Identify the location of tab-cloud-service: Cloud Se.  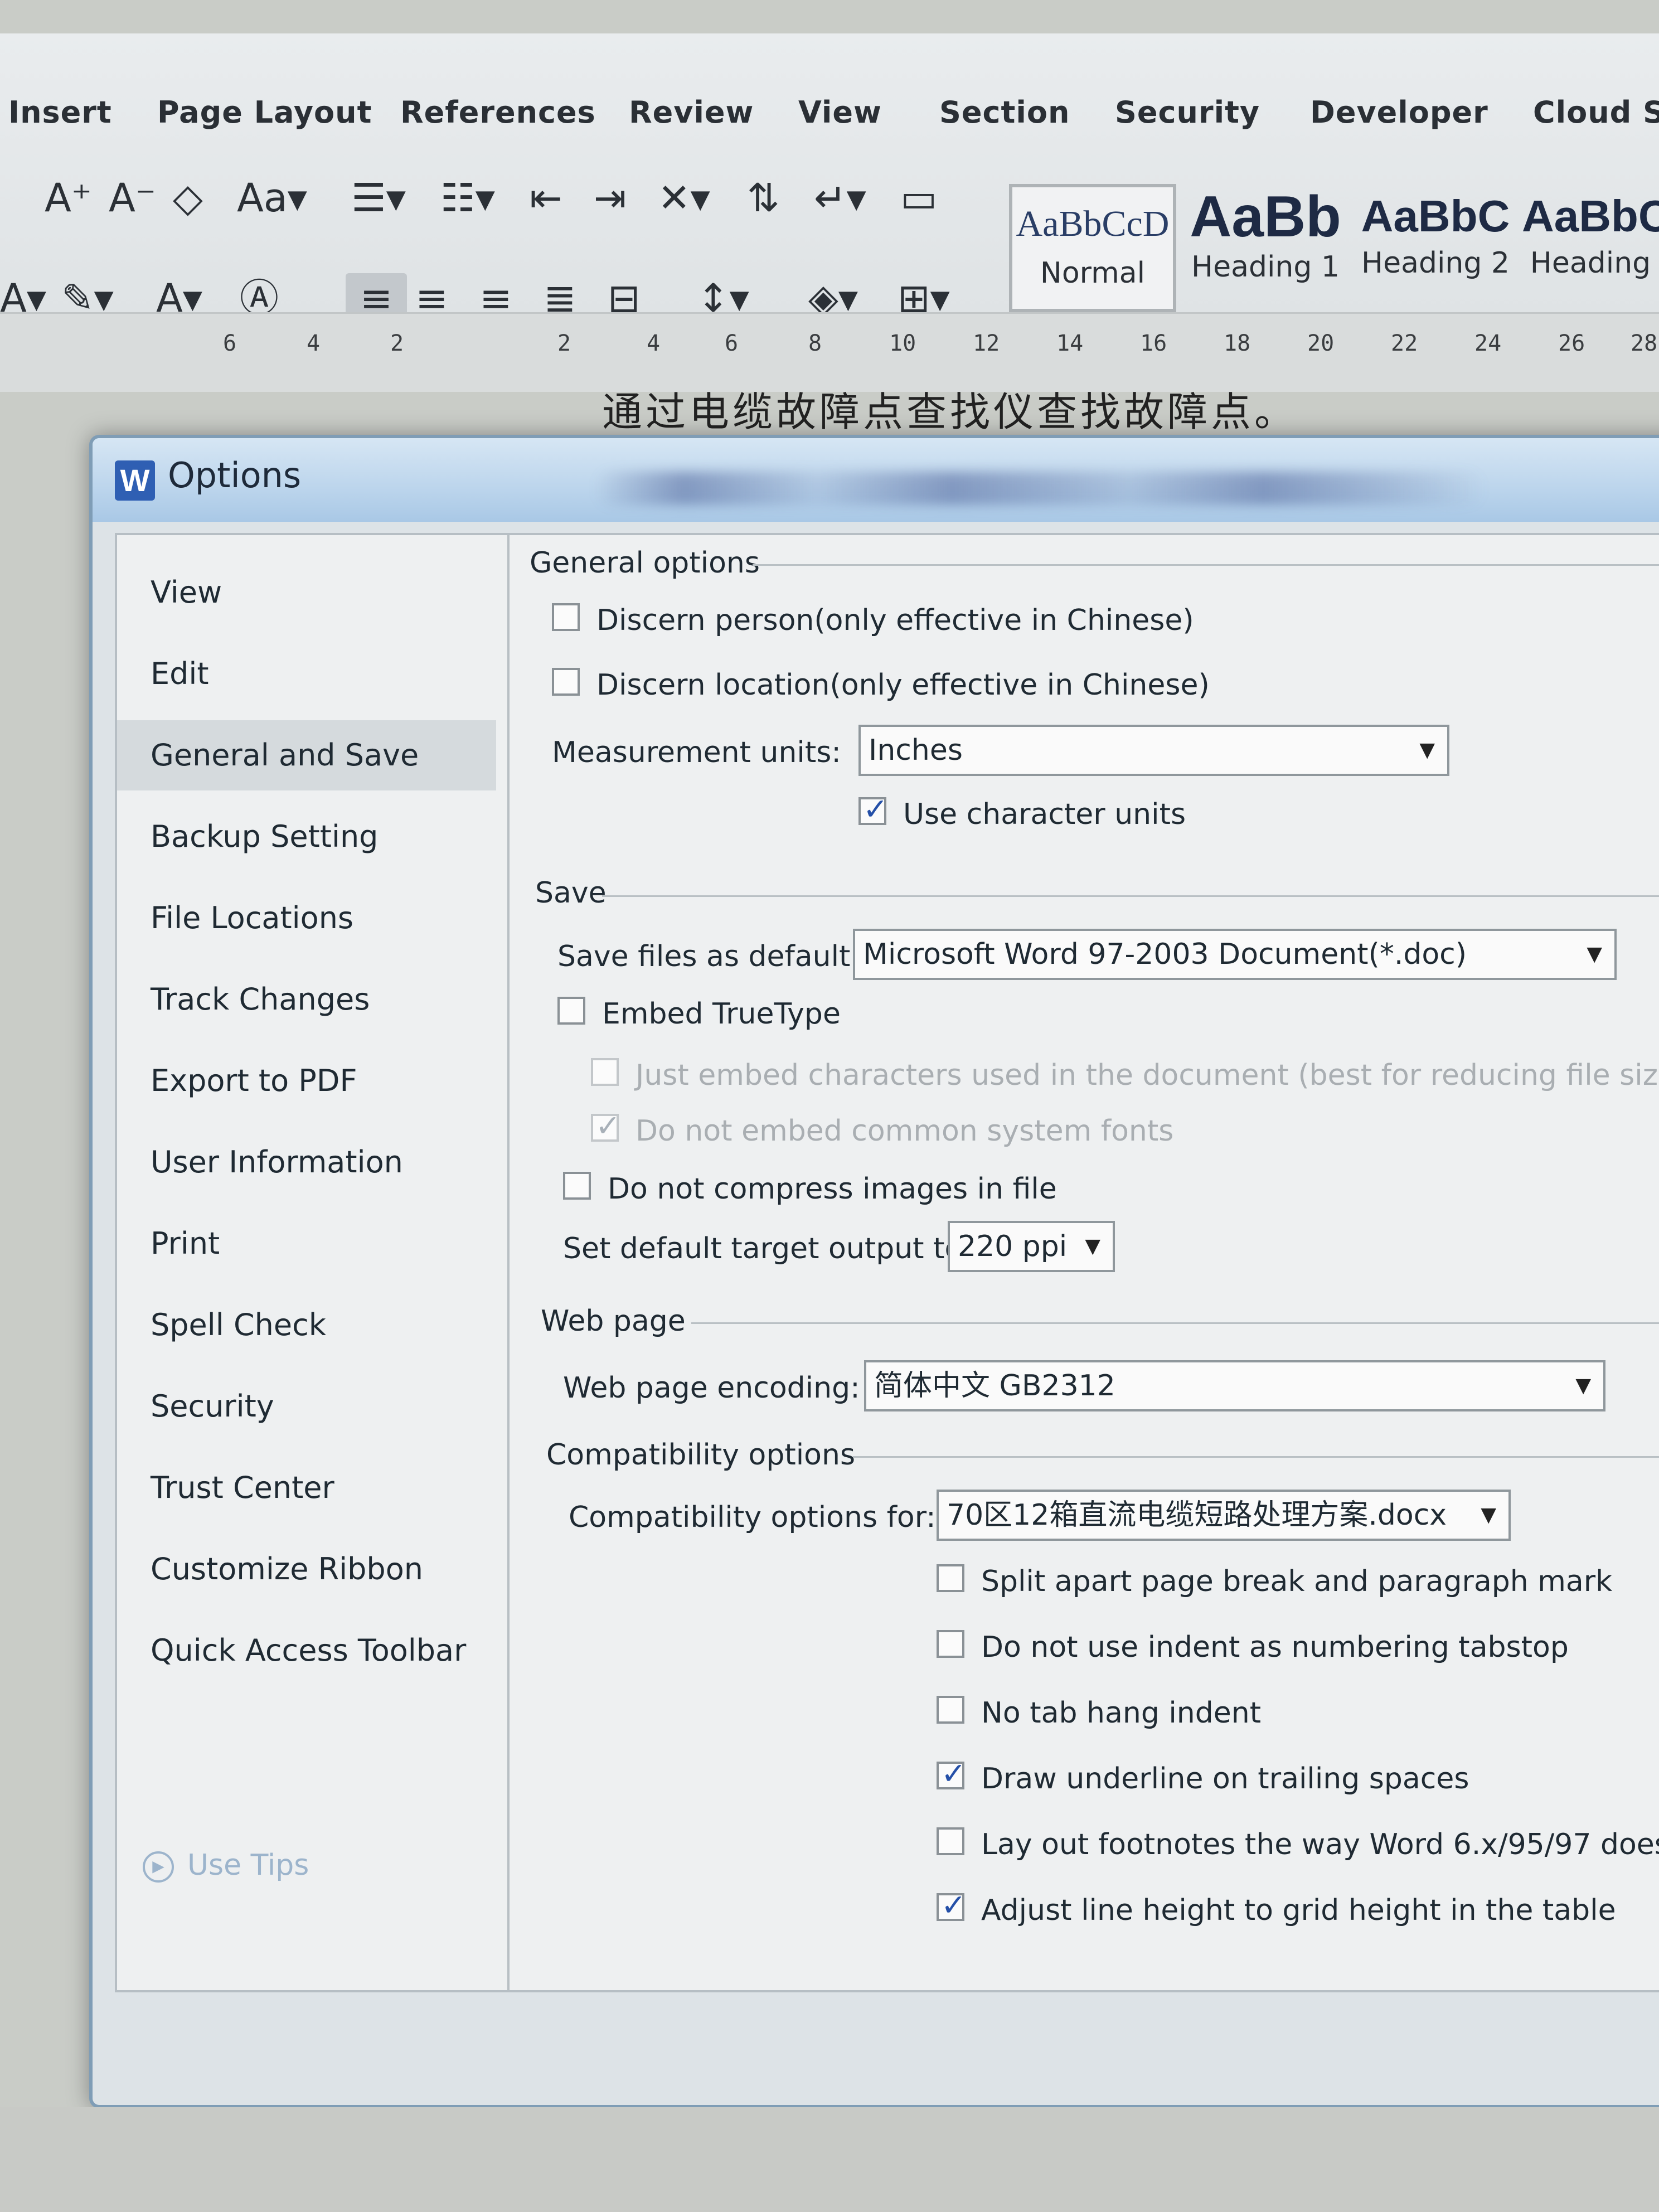
(1596, 113).